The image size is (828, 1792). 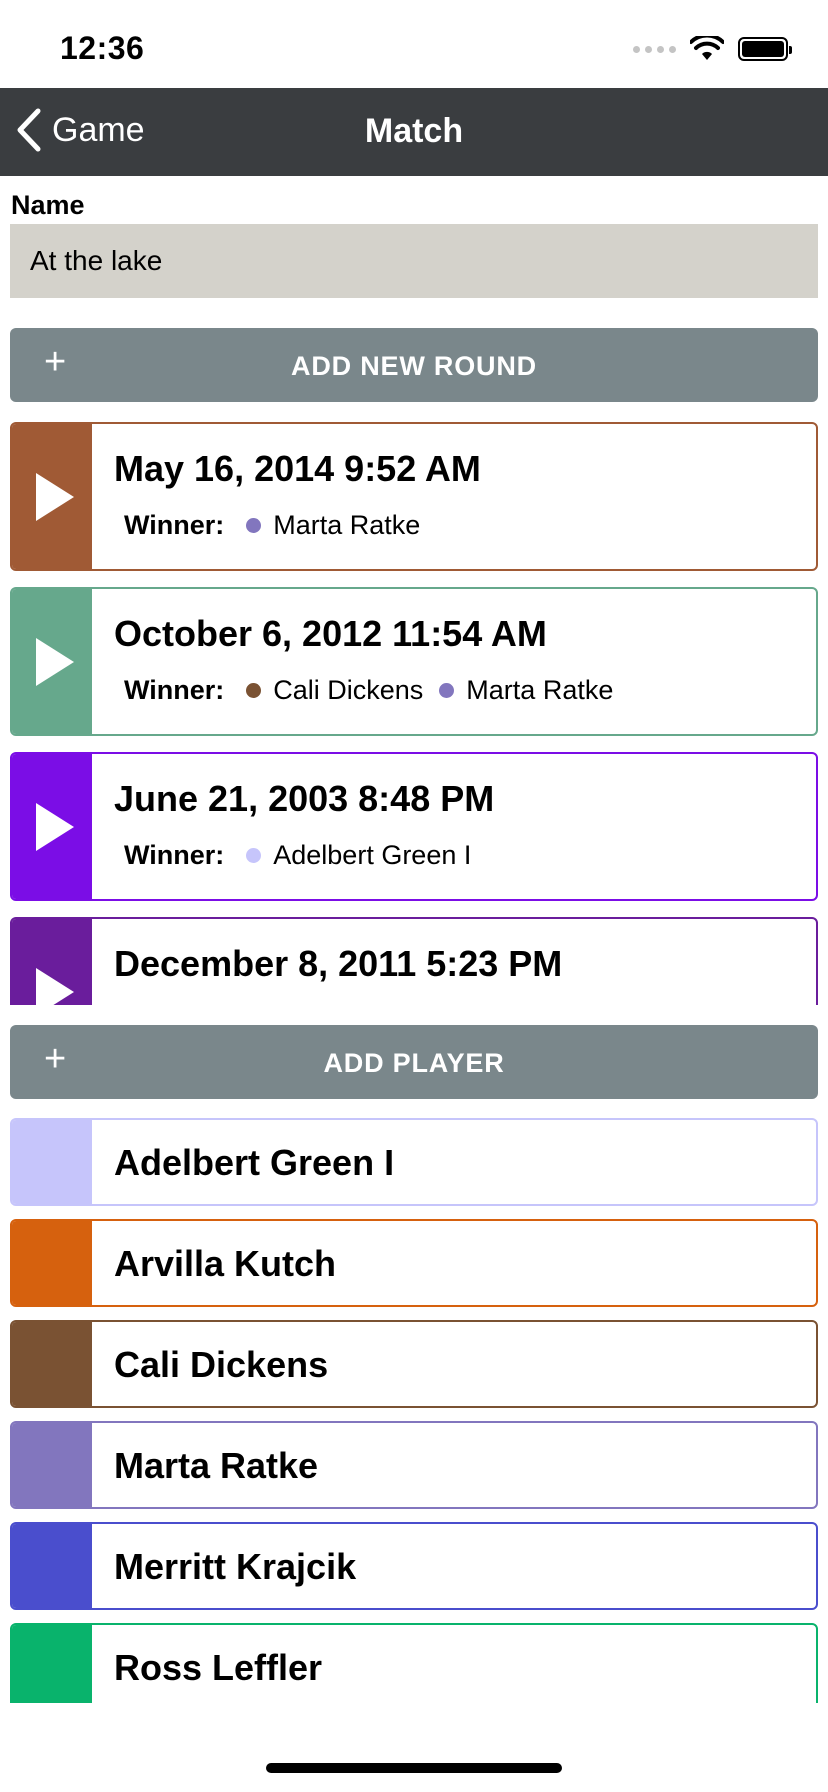 I want to click on add-new-round-label: ADD NEW ROUND, so click(x=414, y=366).